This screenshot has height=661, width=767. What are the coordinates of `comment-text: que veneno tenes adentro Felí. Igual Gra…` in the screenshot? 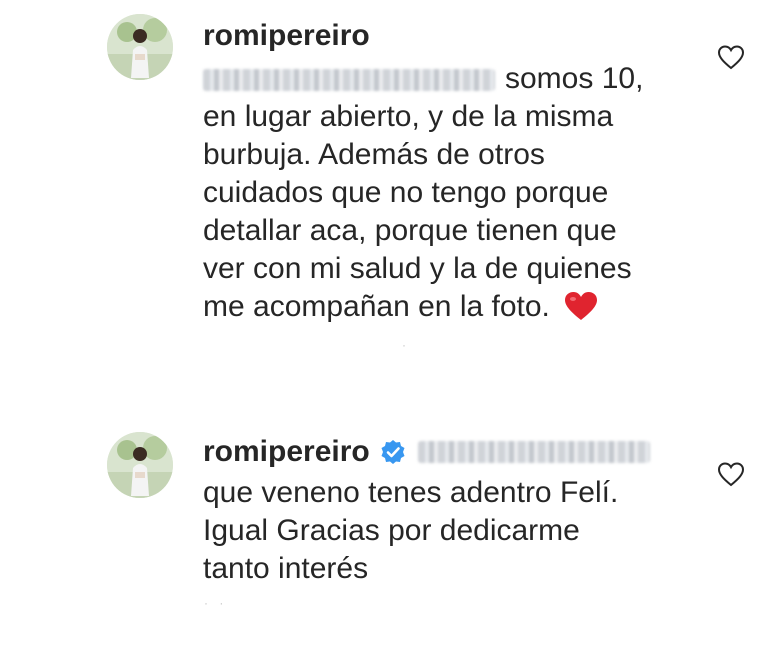 It's located at (411, 530).